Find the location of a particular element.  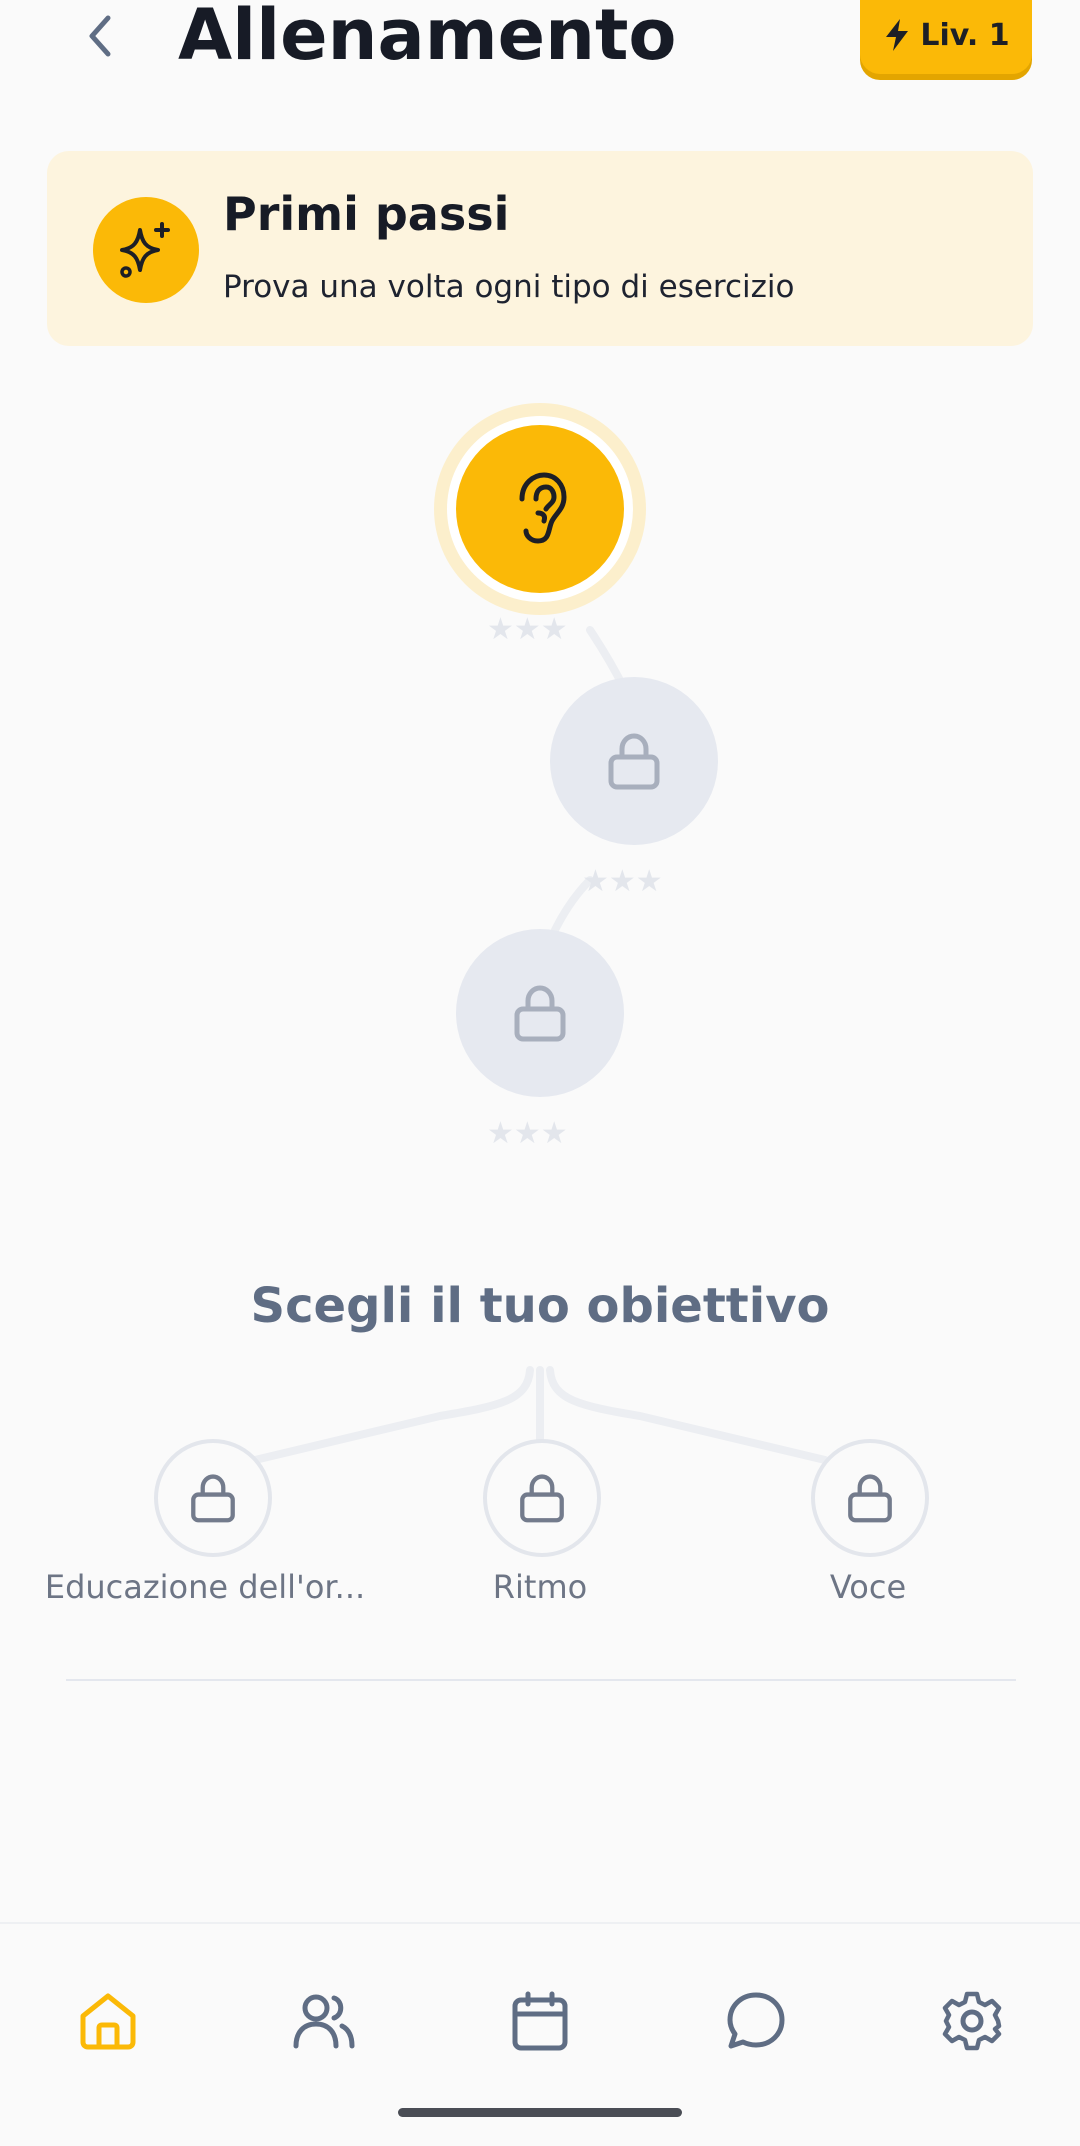

goal-rhythm-label: Ritmo is located at coordinates (540, 1587).